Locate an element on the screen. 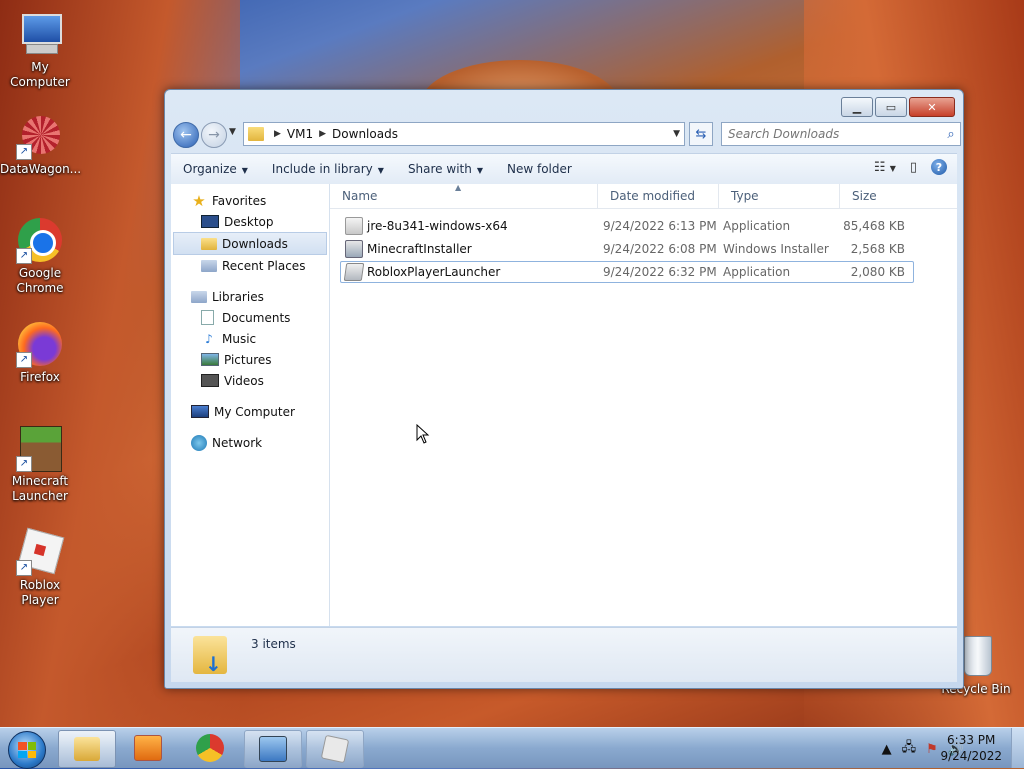 This screenshot has width=1024, height=769. nav-my-computer: My Computer is located at coordinates (250, 411).